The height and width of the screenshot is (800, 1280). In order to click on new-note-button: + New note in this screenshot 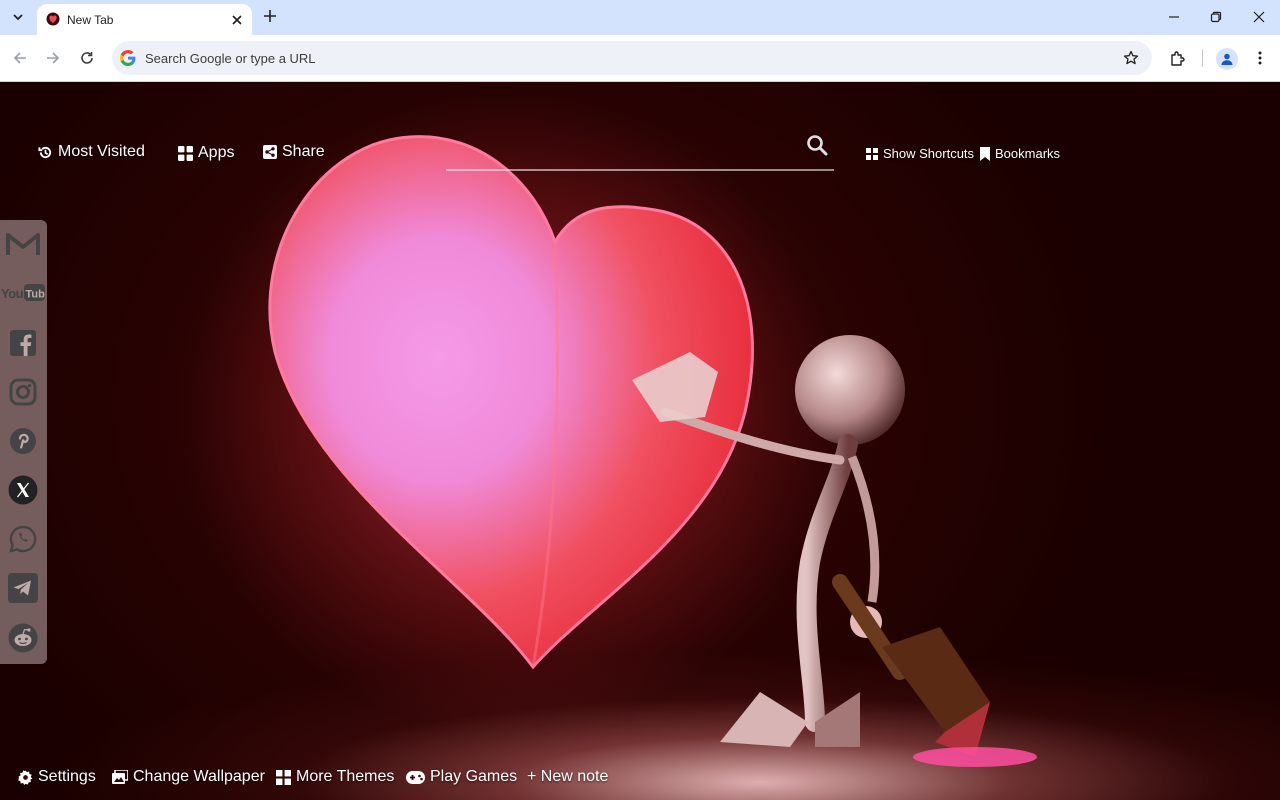, I will do `click(567, 777)`.